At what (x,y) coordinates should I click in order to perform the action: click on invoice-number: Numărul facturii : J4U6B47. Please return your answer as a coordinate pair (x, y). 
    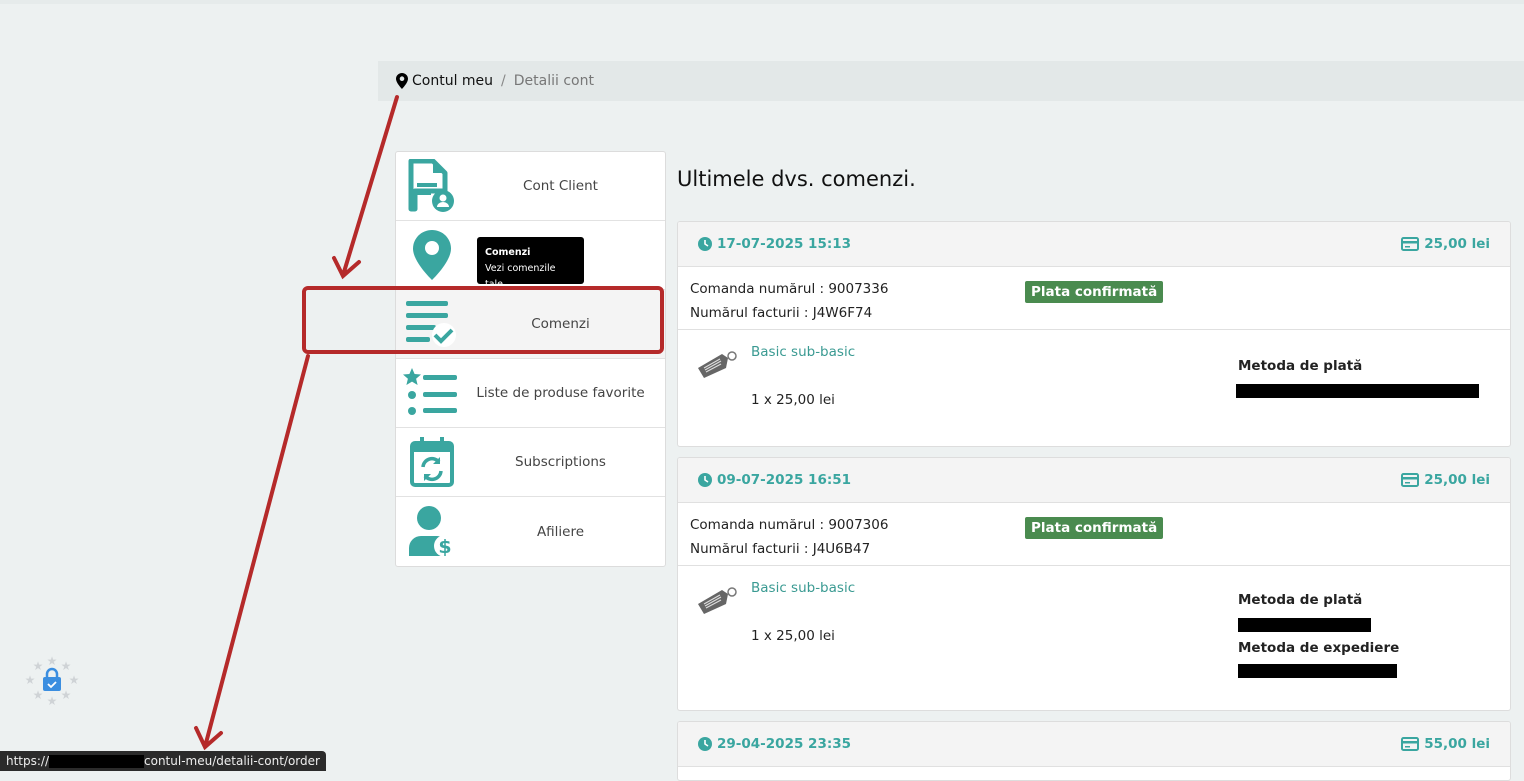
    Looking at the image, I should click on (780, 549).